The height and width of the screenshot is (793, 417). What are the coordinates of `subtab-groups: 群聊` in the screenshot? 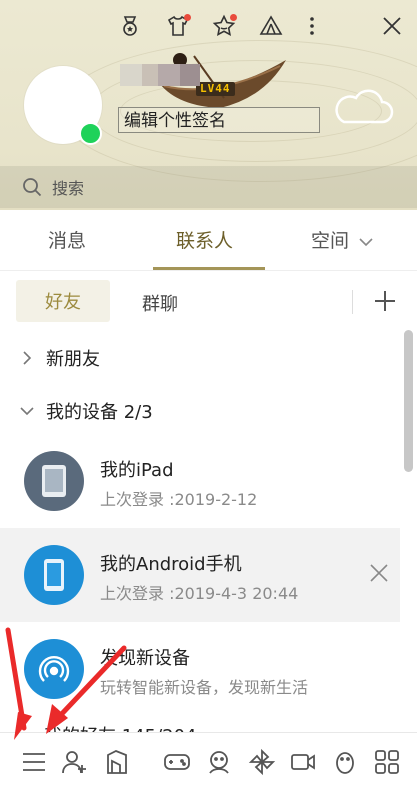 It's located at (160, 303).